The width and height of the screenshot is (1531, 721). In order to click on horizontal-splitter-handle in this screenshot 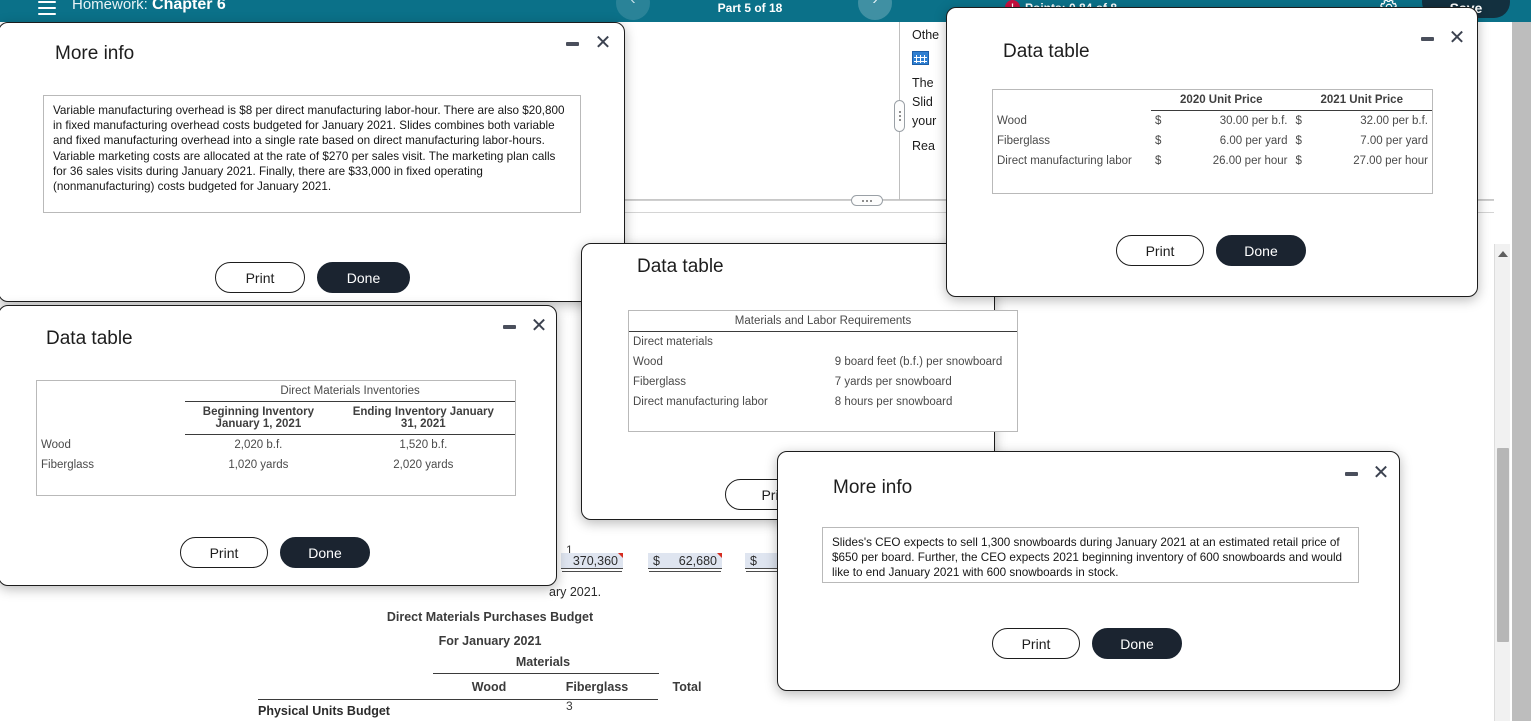, I will do `click(867, 200)`.